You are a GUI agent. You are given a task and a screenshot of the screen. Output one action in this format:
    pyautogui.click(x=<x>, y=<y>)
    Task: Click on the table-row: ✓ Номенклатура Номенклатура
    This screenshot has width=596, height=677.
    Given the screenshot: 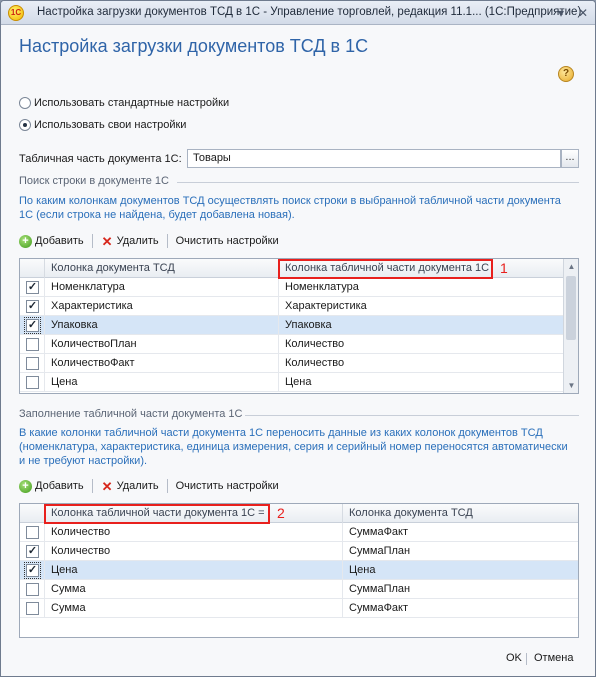 What is the action you would take?
    pyautogui.click(x=292, y=287)
    